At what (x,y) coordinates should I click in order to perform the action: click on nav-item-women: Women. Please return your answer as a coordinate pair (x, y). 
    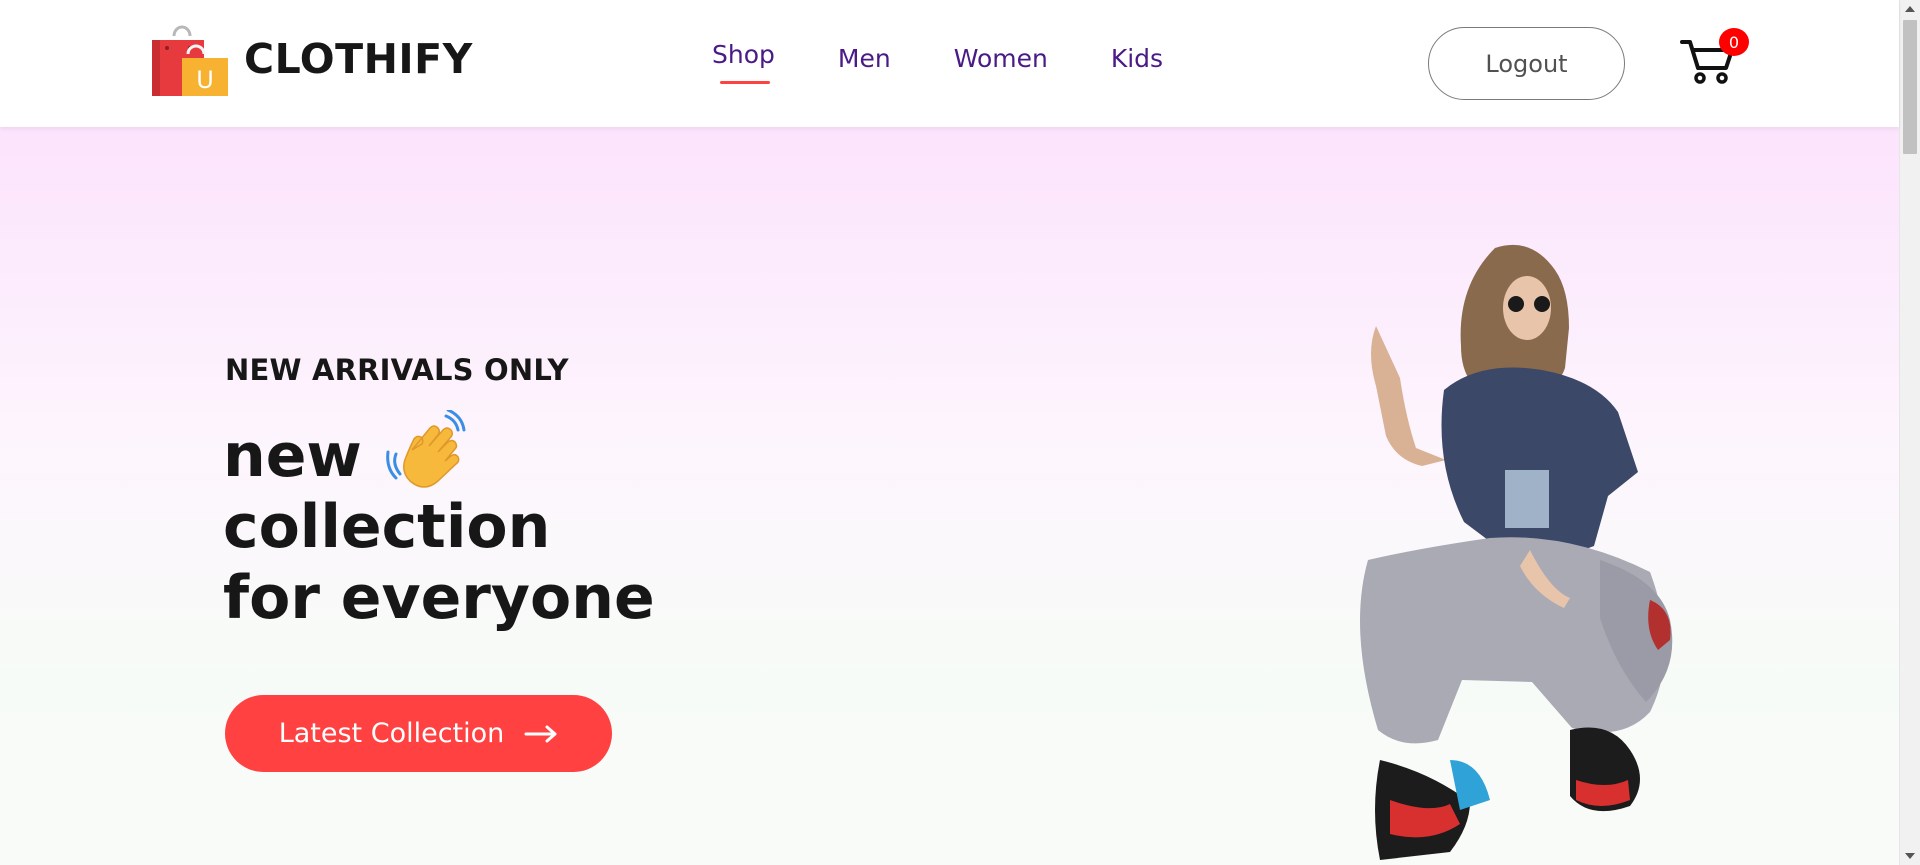
    Looking at the image, I should click on (1001, 58).